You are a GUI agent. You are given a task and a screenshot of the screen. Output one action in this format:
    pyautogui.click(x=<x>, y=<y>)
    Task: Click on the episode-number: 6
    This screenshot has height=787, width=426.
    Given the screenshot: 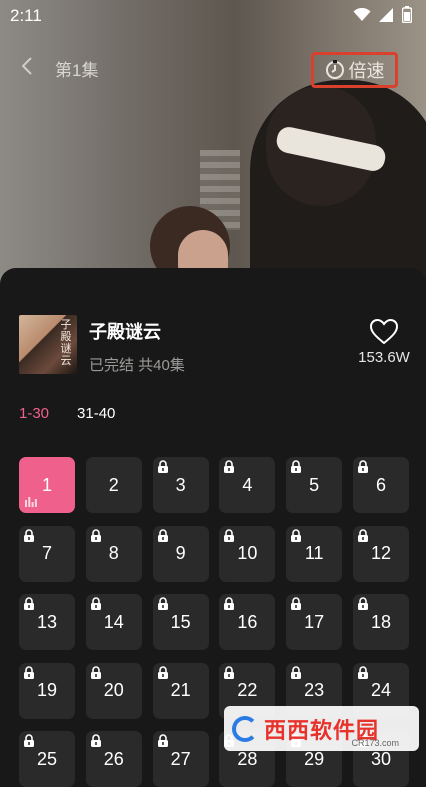 What is the action you would take?
    pyautogui.click(x=380, y=484)
    